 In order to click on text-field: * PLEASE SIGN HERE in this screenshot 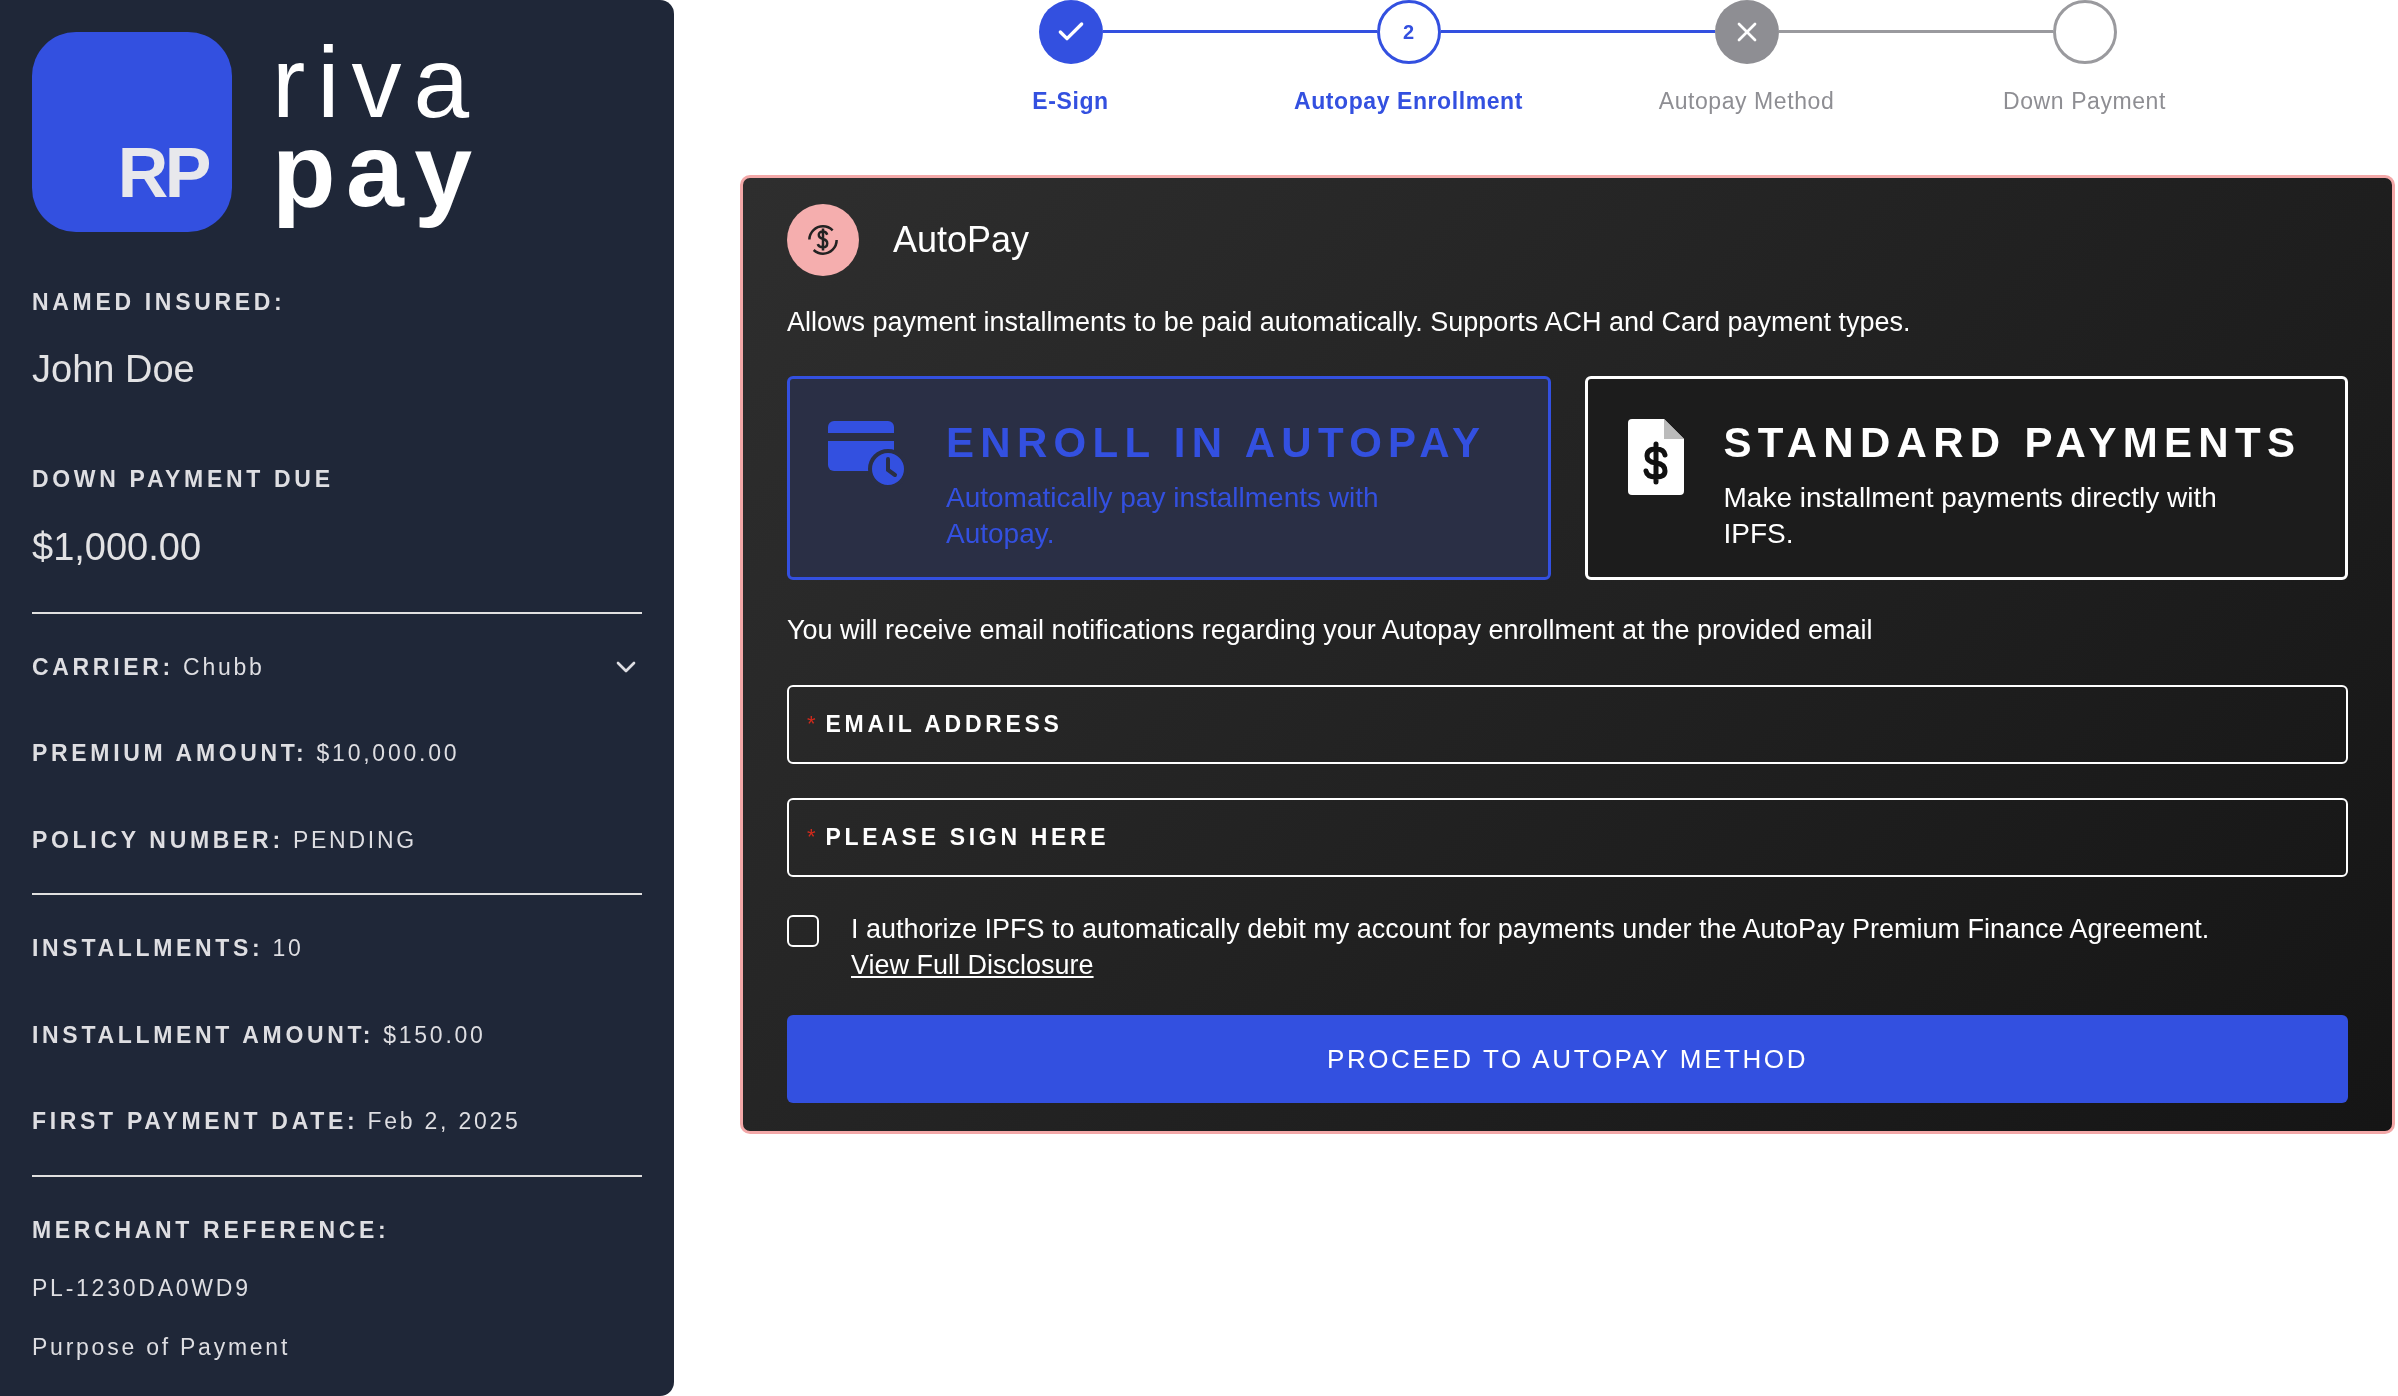, I will do `click(1567, 837)`.